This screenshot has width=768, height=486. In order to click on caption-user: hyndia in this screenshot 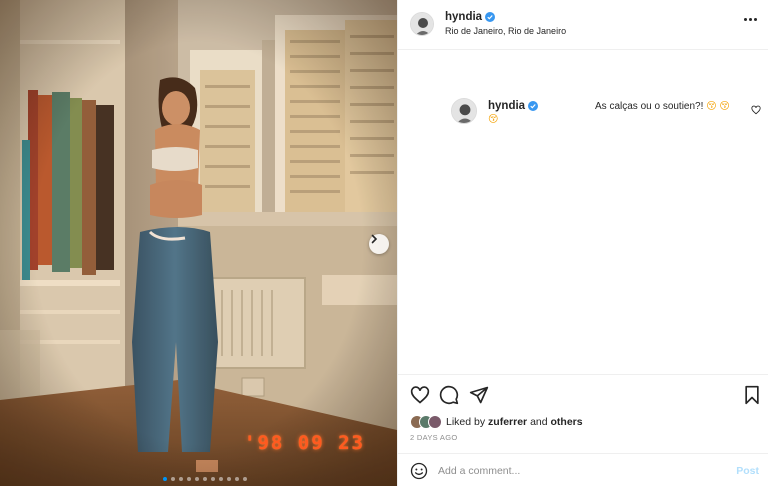, I will do `click(513, 106)`.